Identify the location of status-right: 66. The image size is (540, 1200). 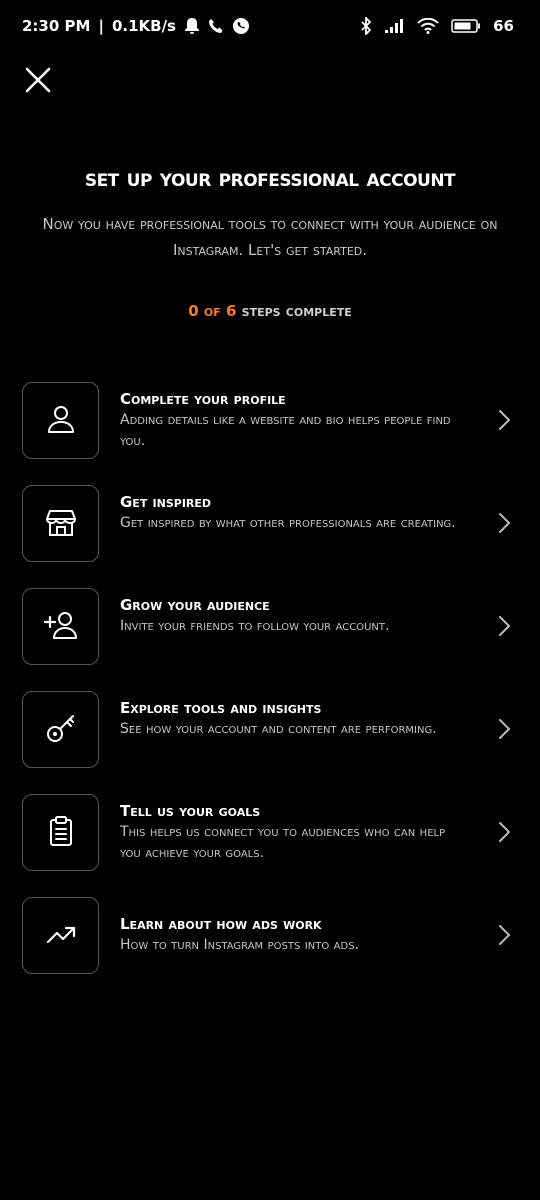
(436, 26).